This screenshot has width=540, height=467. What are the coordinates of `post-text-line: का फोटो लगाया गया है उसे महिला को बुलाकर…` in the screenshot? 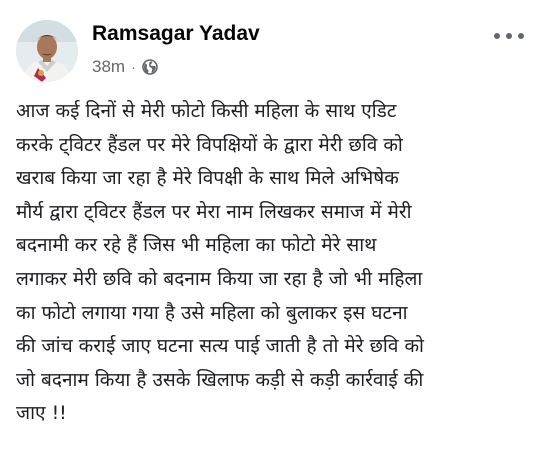 It's located at (212, 312).